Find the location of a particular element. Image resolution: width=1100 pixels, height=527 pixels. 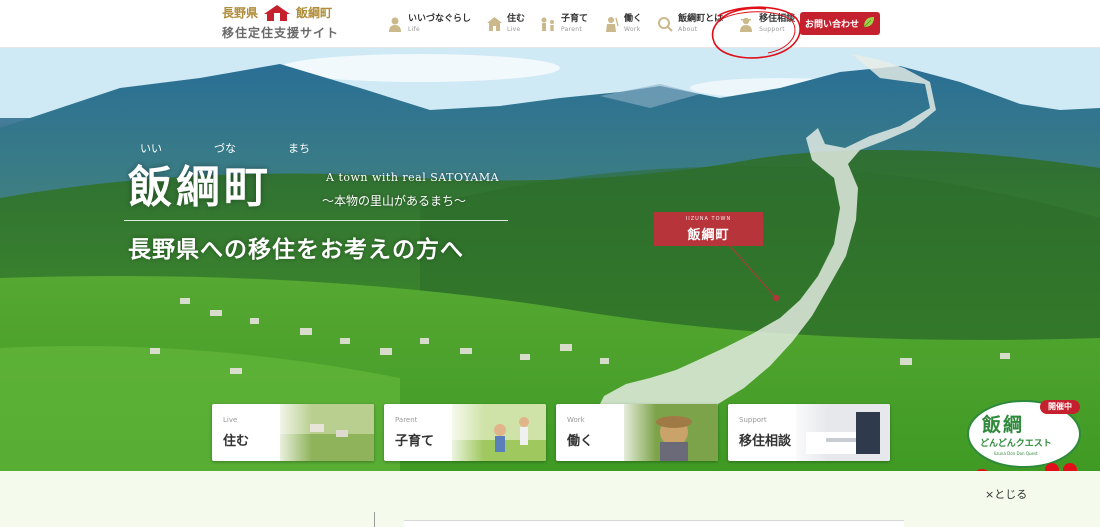

nav-label: 飯綱町とは is located at coordinates (701, 19).